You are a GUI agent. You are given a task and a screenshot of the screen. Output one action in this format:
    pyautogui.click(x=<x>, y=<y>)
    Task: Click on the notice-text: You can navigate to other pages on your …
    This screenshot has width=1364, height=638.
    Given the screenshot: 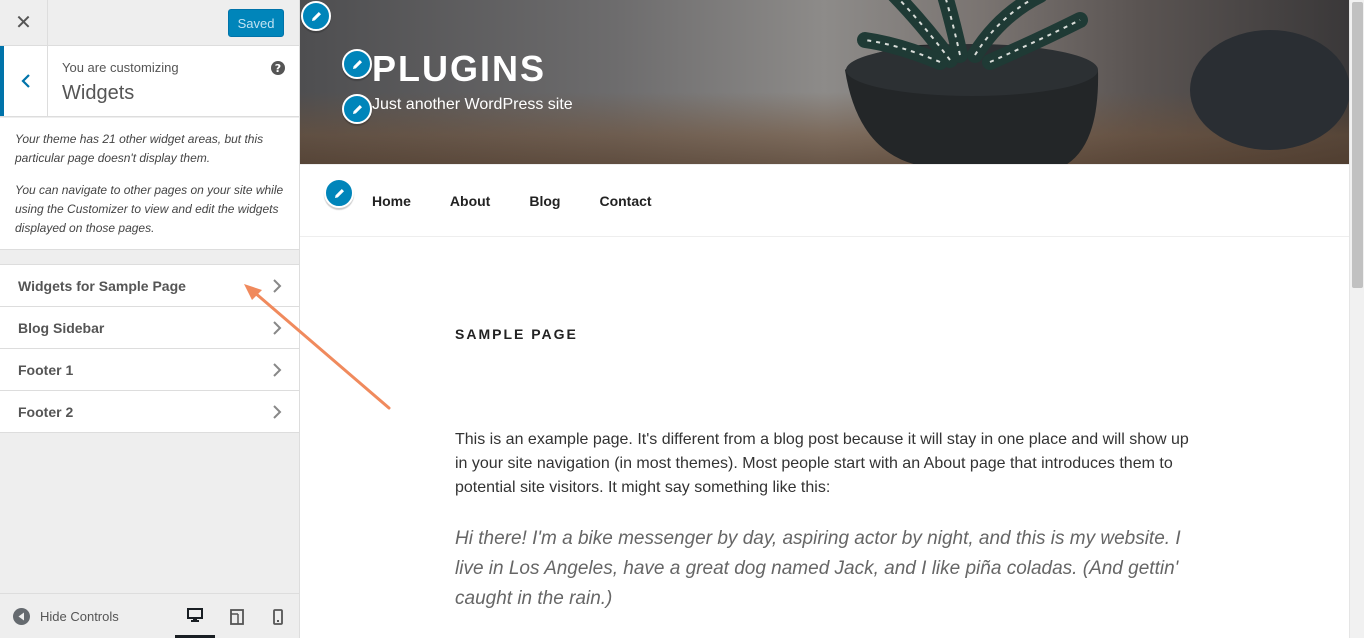 What is the action you would take?
    pyautogui.click(x=149, y=209)
    